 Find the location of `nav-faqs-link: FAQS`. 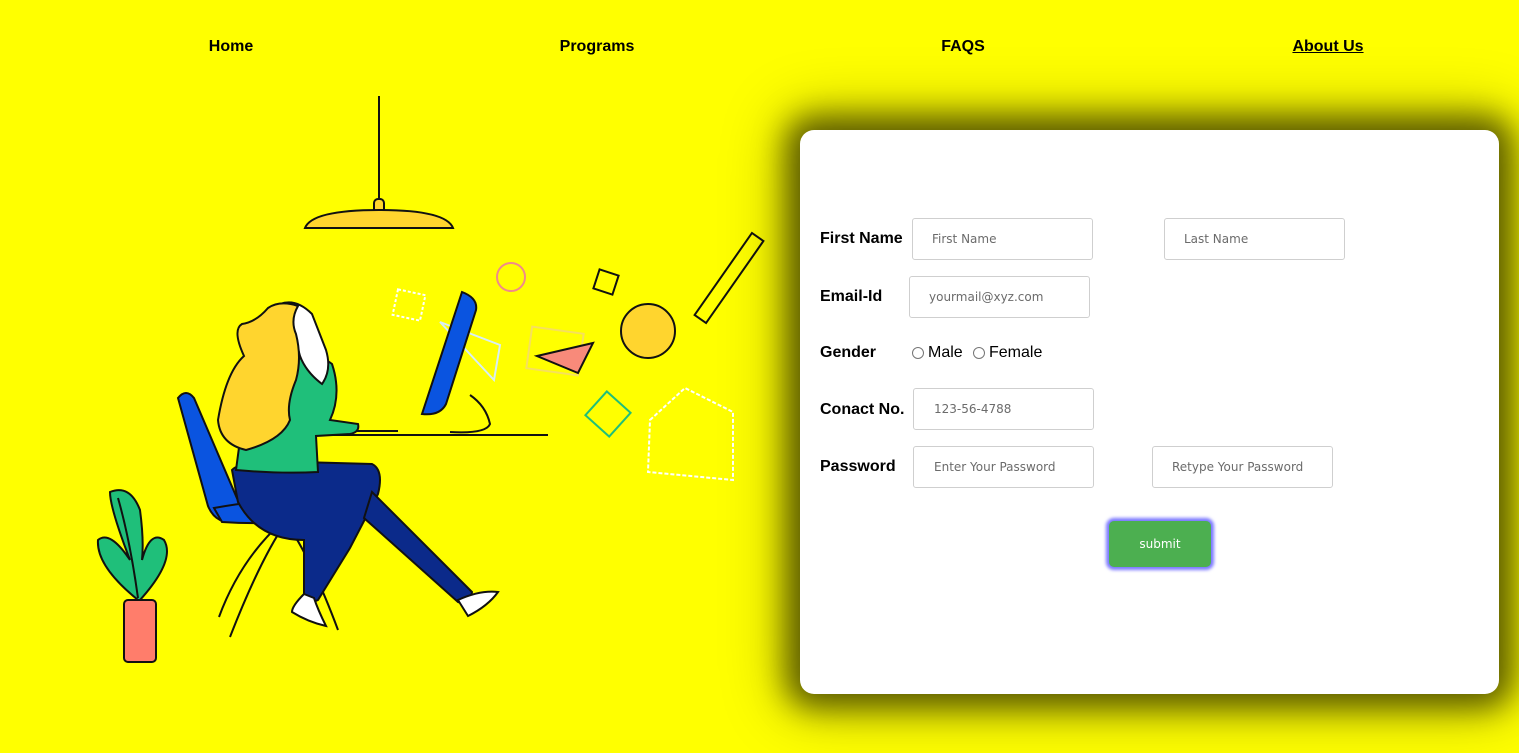

nav-faqs-link: FAQS is located at coordinates (963, 47).